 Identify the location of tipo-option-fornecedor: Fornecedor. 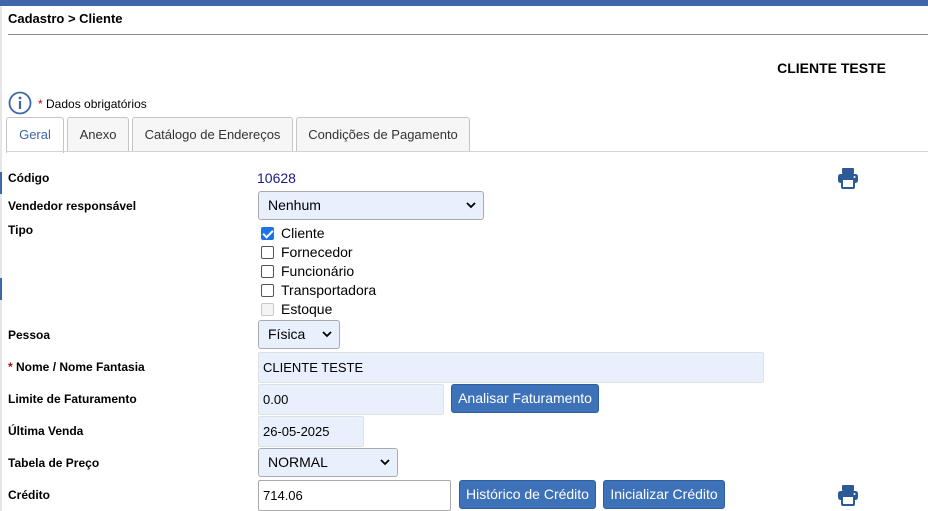
(307, 252).